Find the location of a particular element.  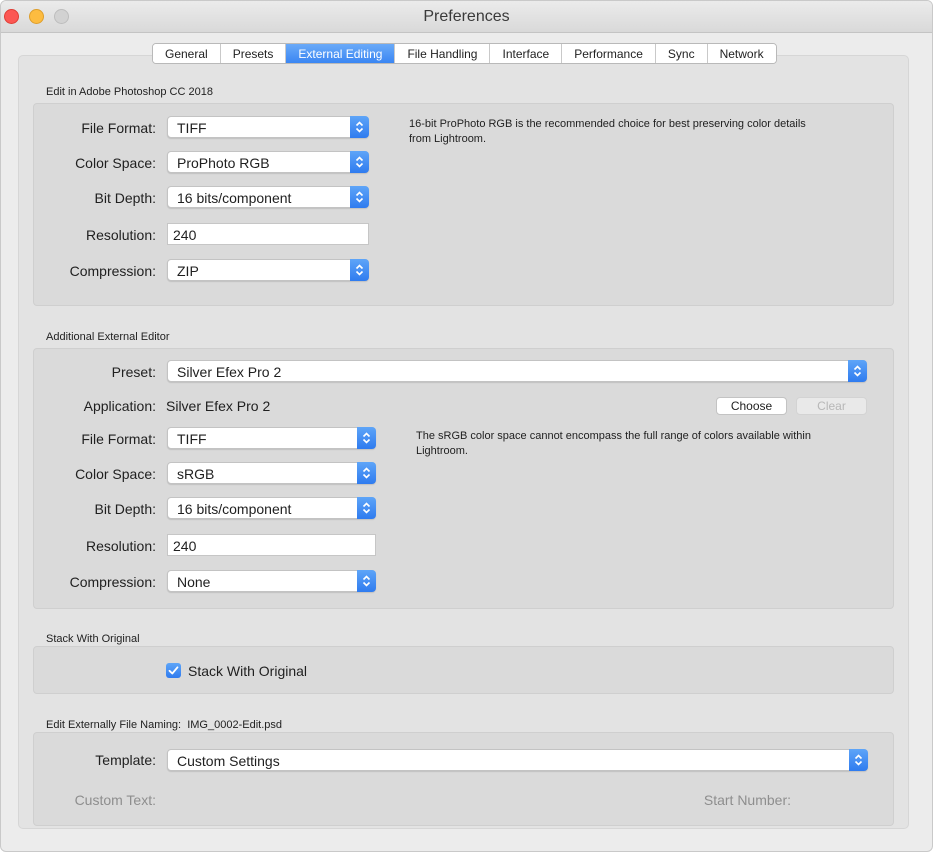

stack-checkbox is located at coordinates (173, 670).